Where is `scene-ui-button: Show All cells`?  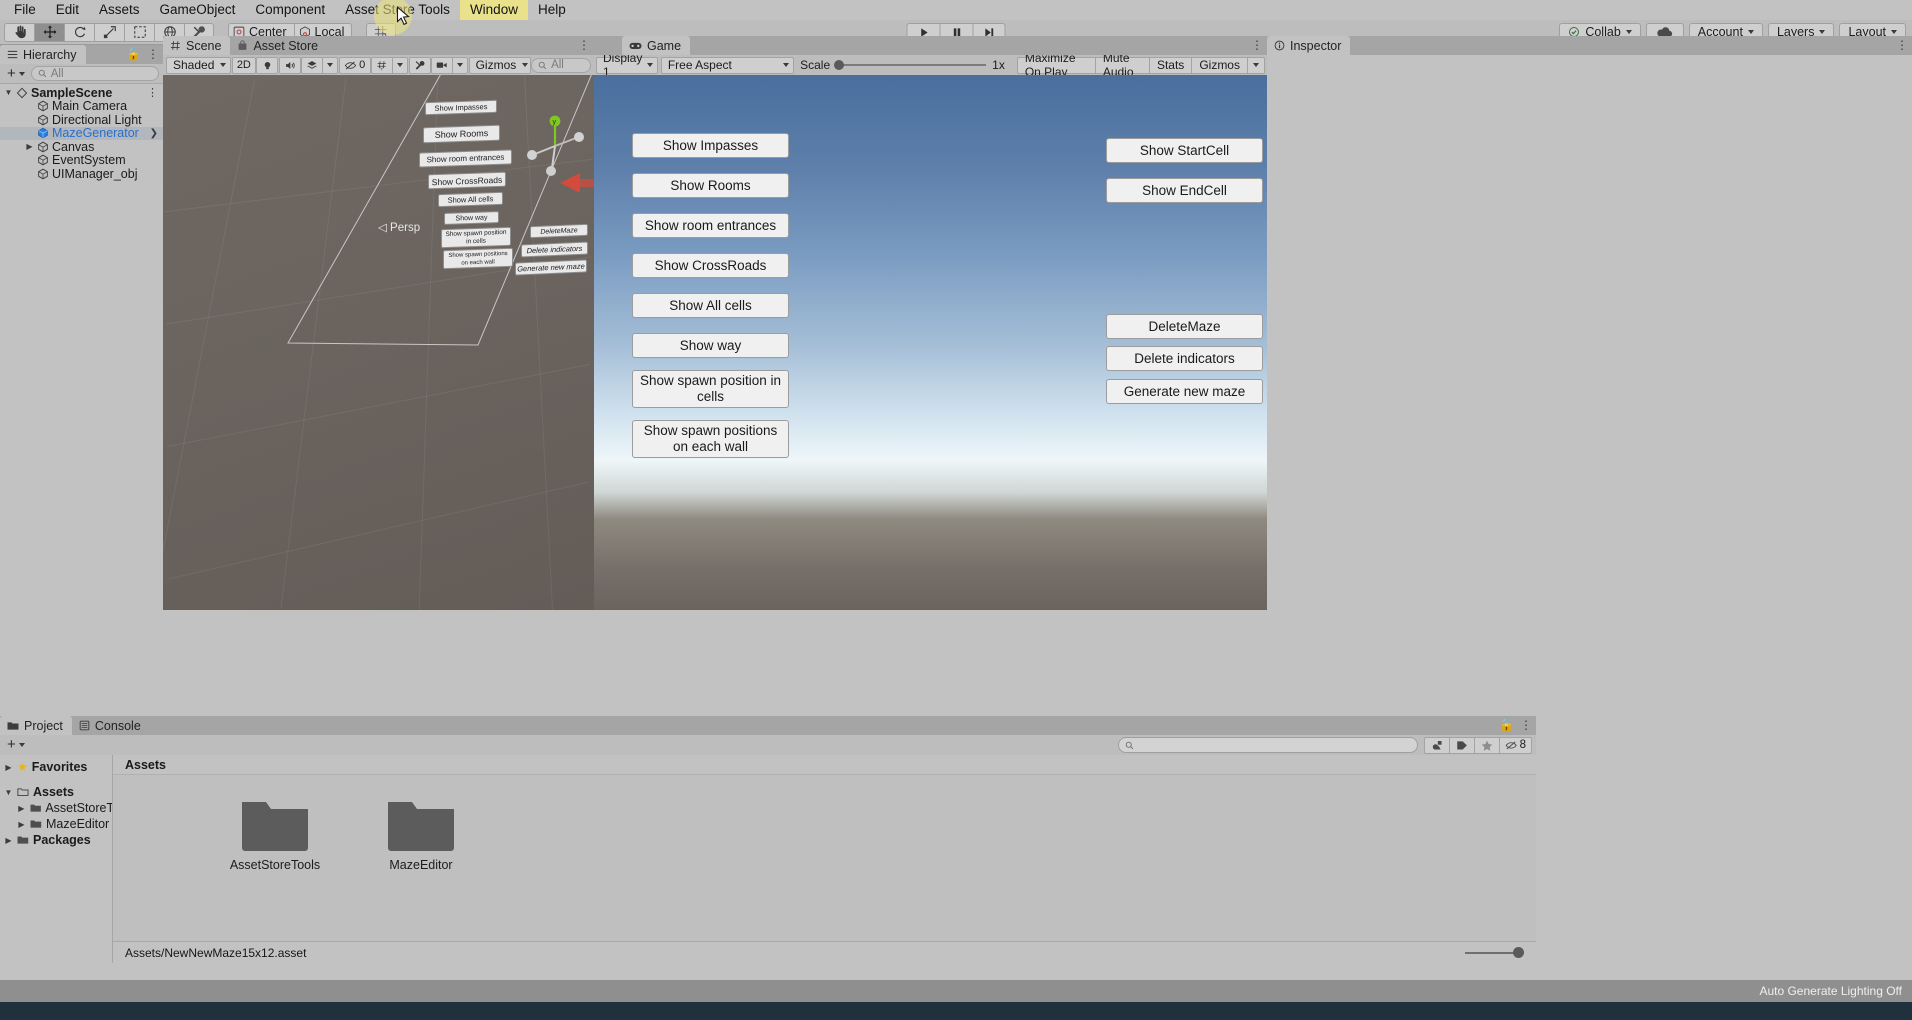
scene-ui-button: Show All cells is located at coordinates (470, 199).